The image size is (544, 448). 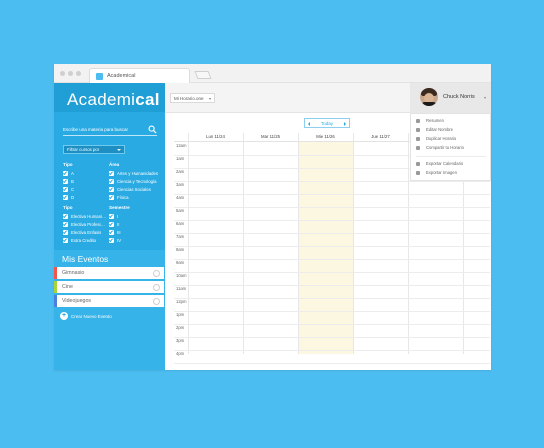 I want to click on tab-title: Academical, so click(x=121, y=76).